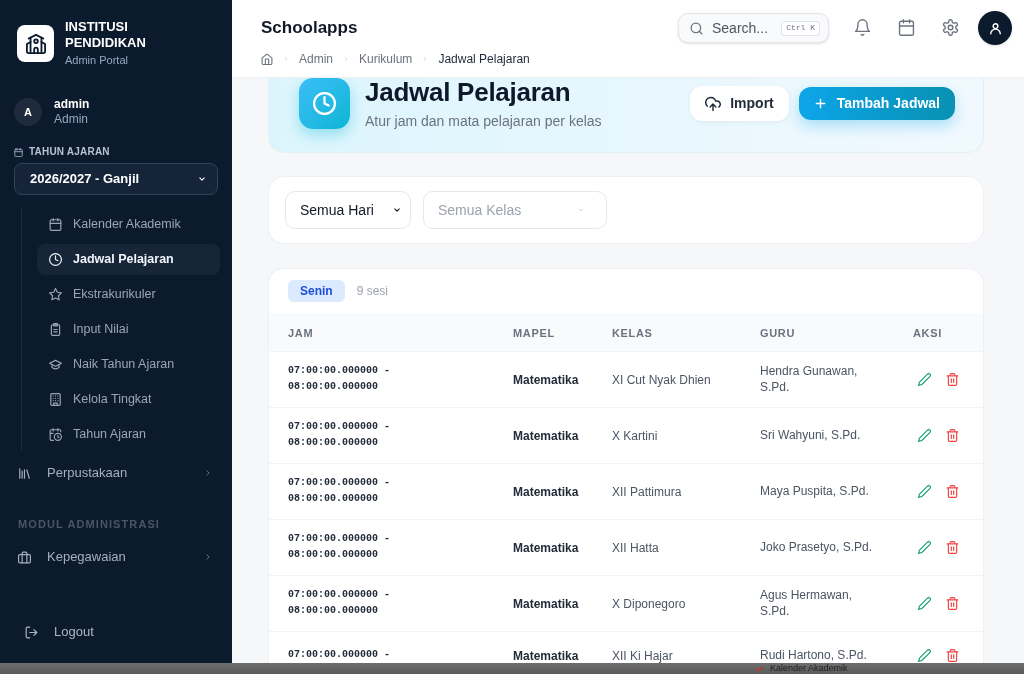  I want to click on briefcase-icon, so click(24, 557).